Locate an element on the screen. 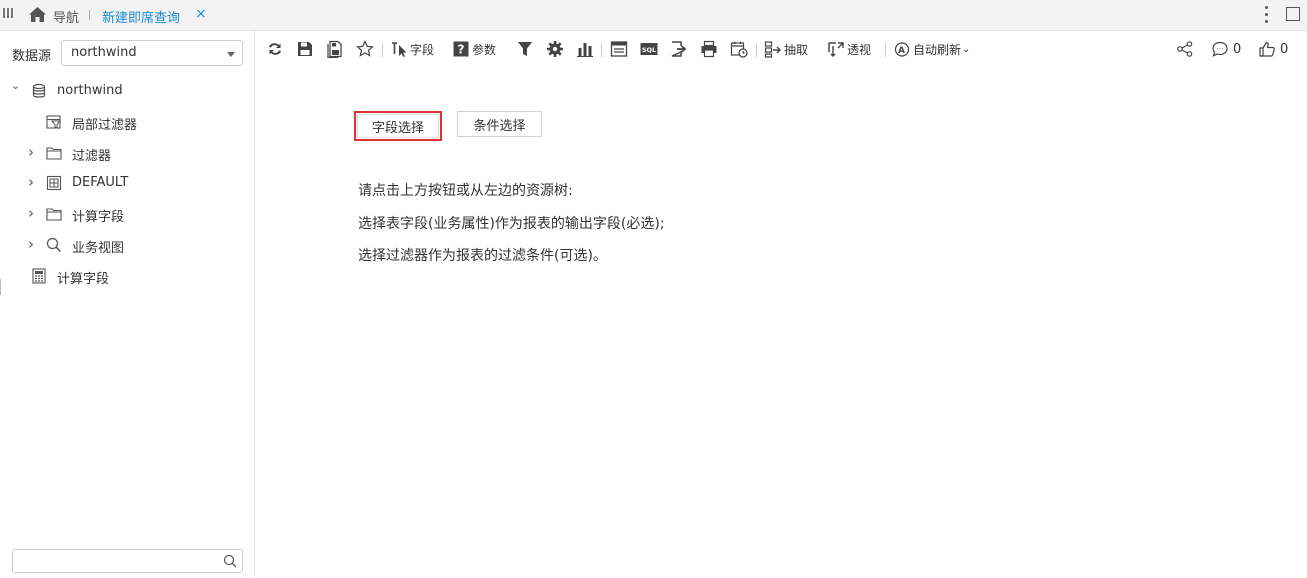 Image resolution: width=1307 pixels, height=578 pixels. favorite-button is located at coordinates (365, 49).